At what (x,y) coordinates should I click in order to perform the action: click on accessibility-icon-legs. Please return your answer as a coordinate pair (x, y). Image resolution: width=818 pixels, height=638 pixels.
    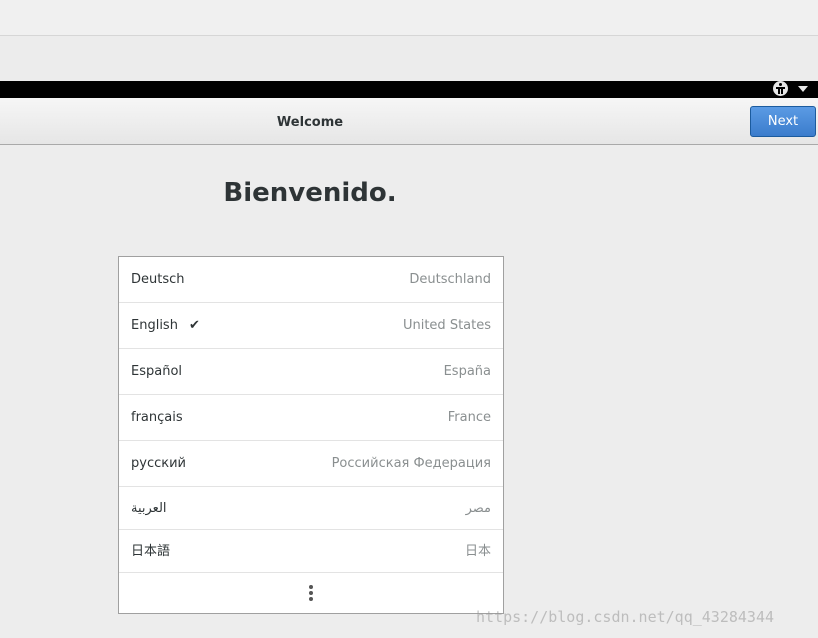
    Looking at the image, I should click on (780, 91).